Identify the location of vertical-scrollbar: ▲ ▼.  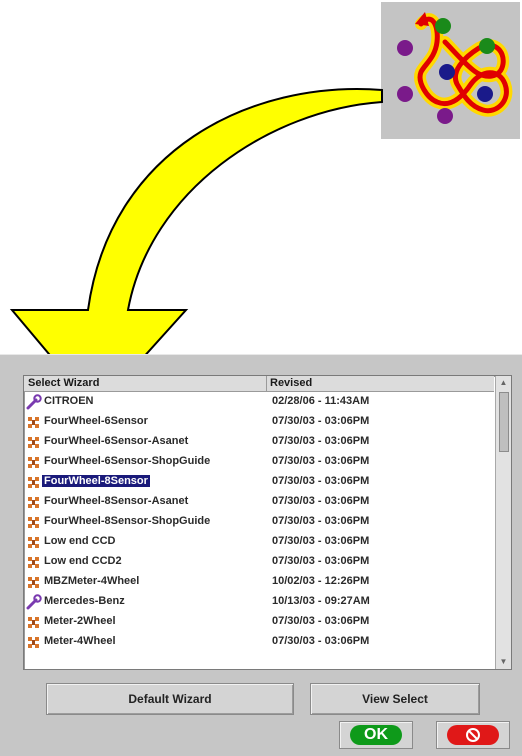
(503, 522).